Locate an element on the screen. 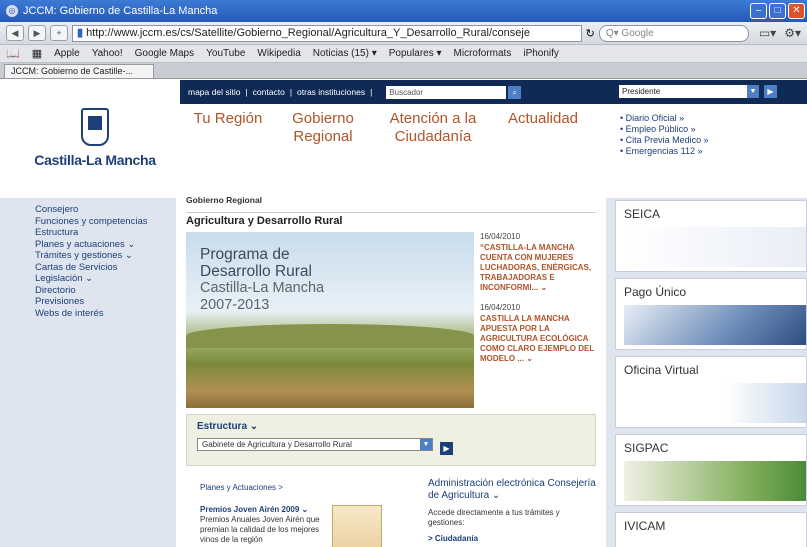 This screenshot has height=547, width=807. close-icon: ✕ is located at coordinates (796, 11).